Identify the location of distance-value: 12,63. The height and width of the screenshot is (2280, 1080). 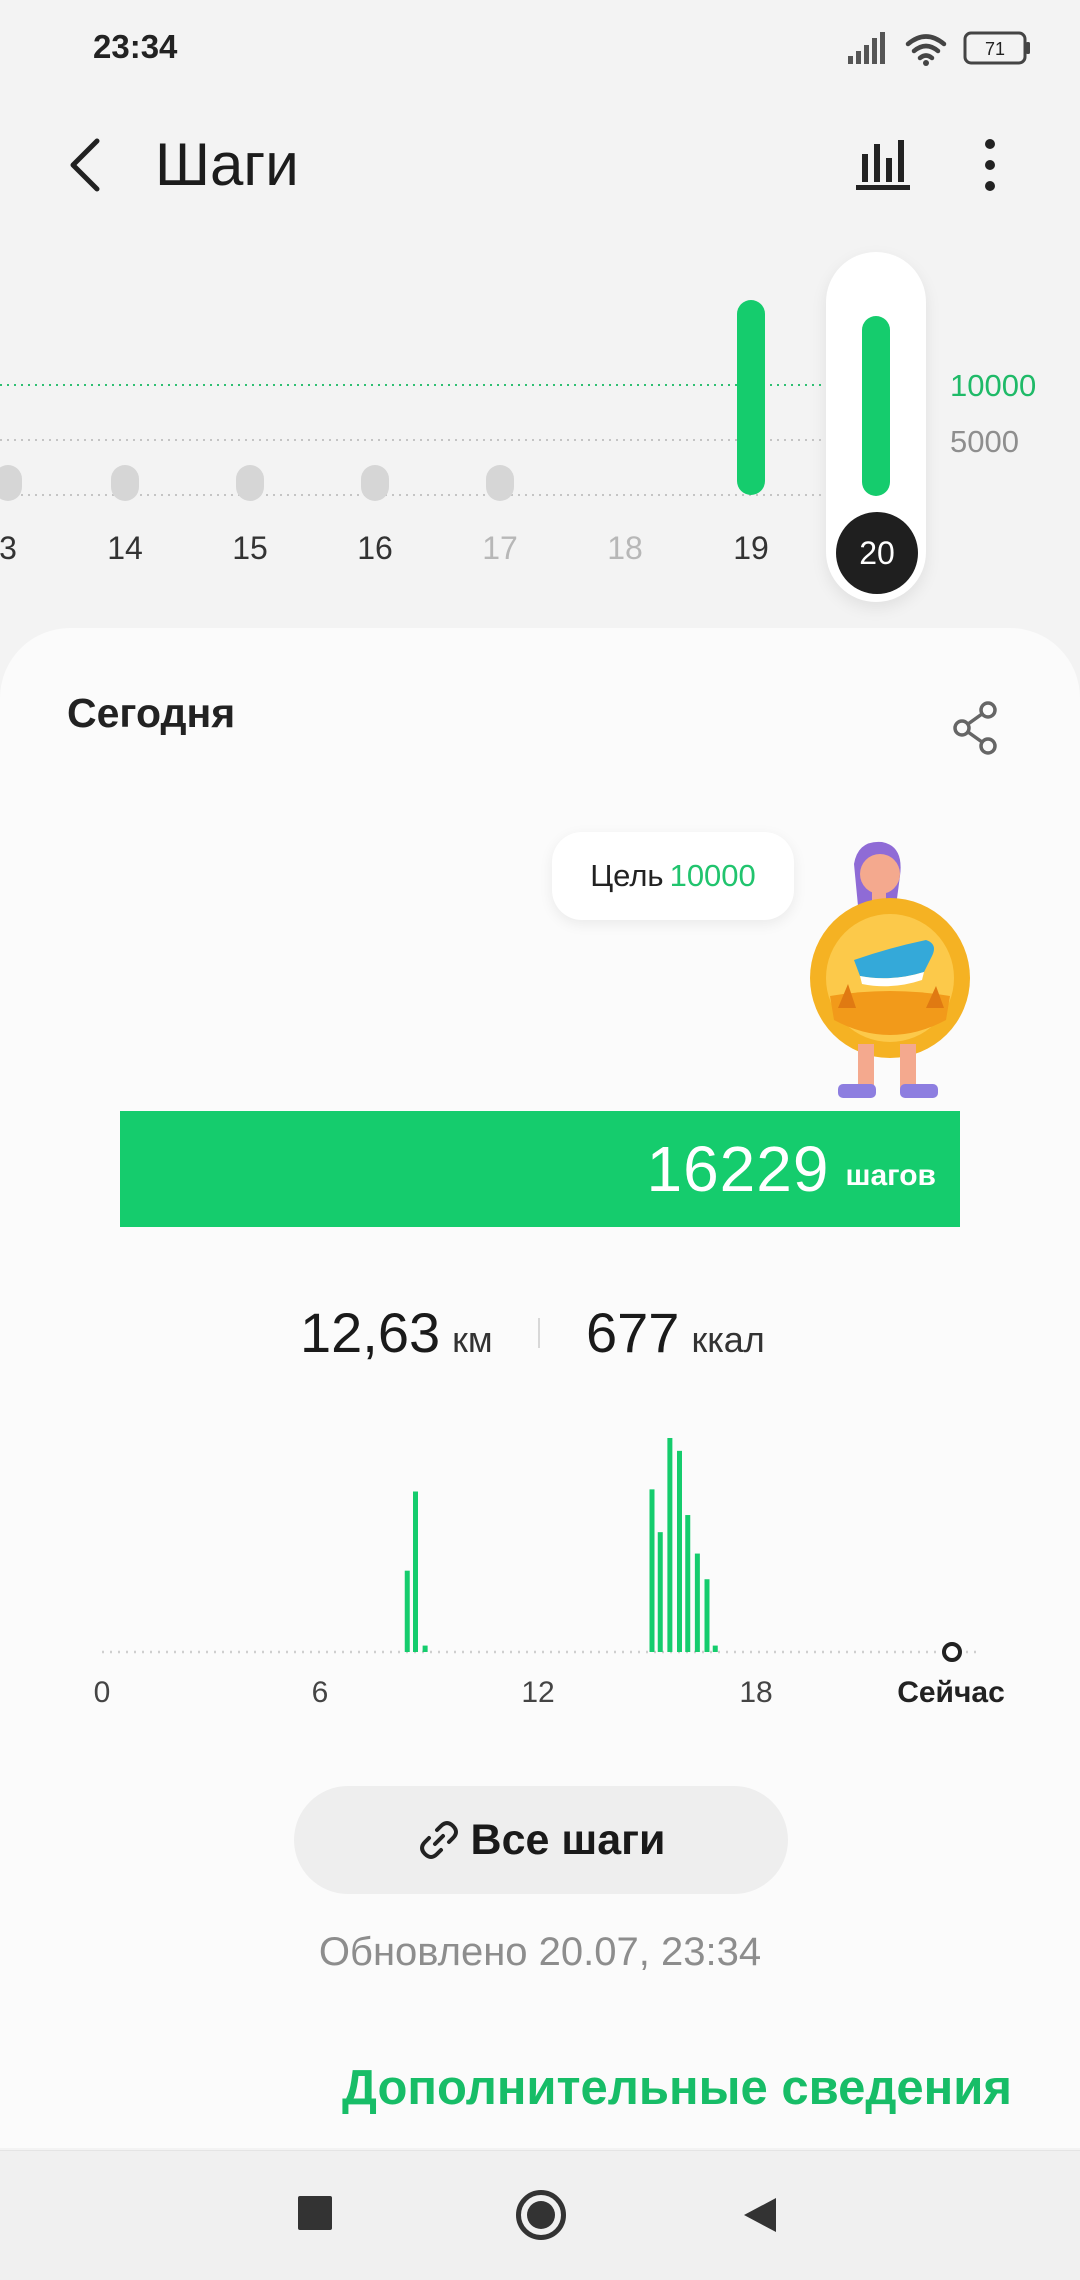
(370, 1332).